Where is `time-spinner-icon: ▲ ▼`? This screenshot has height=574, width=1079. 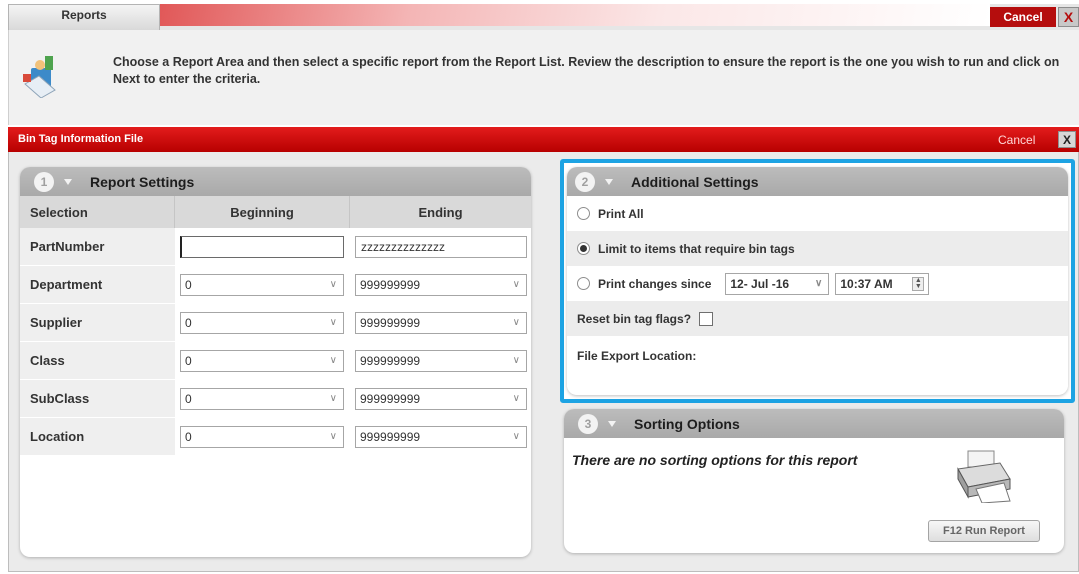
time-spinner-icon: ▲ ▼ is located at coordinates (918, 283).